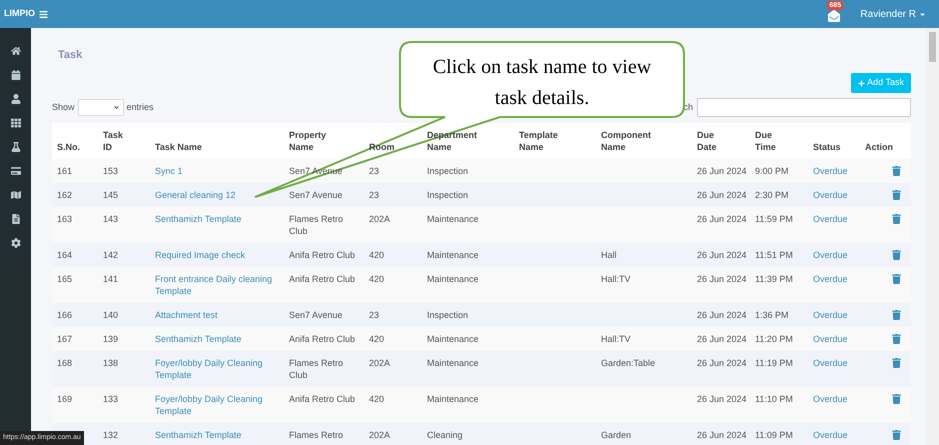 Image resolution: width=939 pixels, height=445 pixels. What do you see at coordinates (765, 141) in the screenshot?
I see `column-header: Due Time` at bounding box center [765, 141].